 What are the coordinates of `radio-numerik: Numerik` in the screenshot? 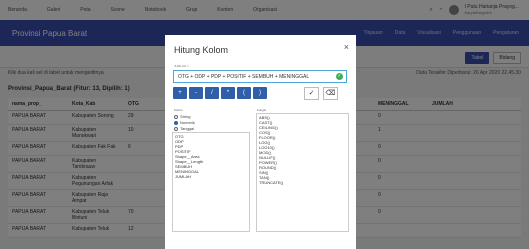 It's located at (184, 122).